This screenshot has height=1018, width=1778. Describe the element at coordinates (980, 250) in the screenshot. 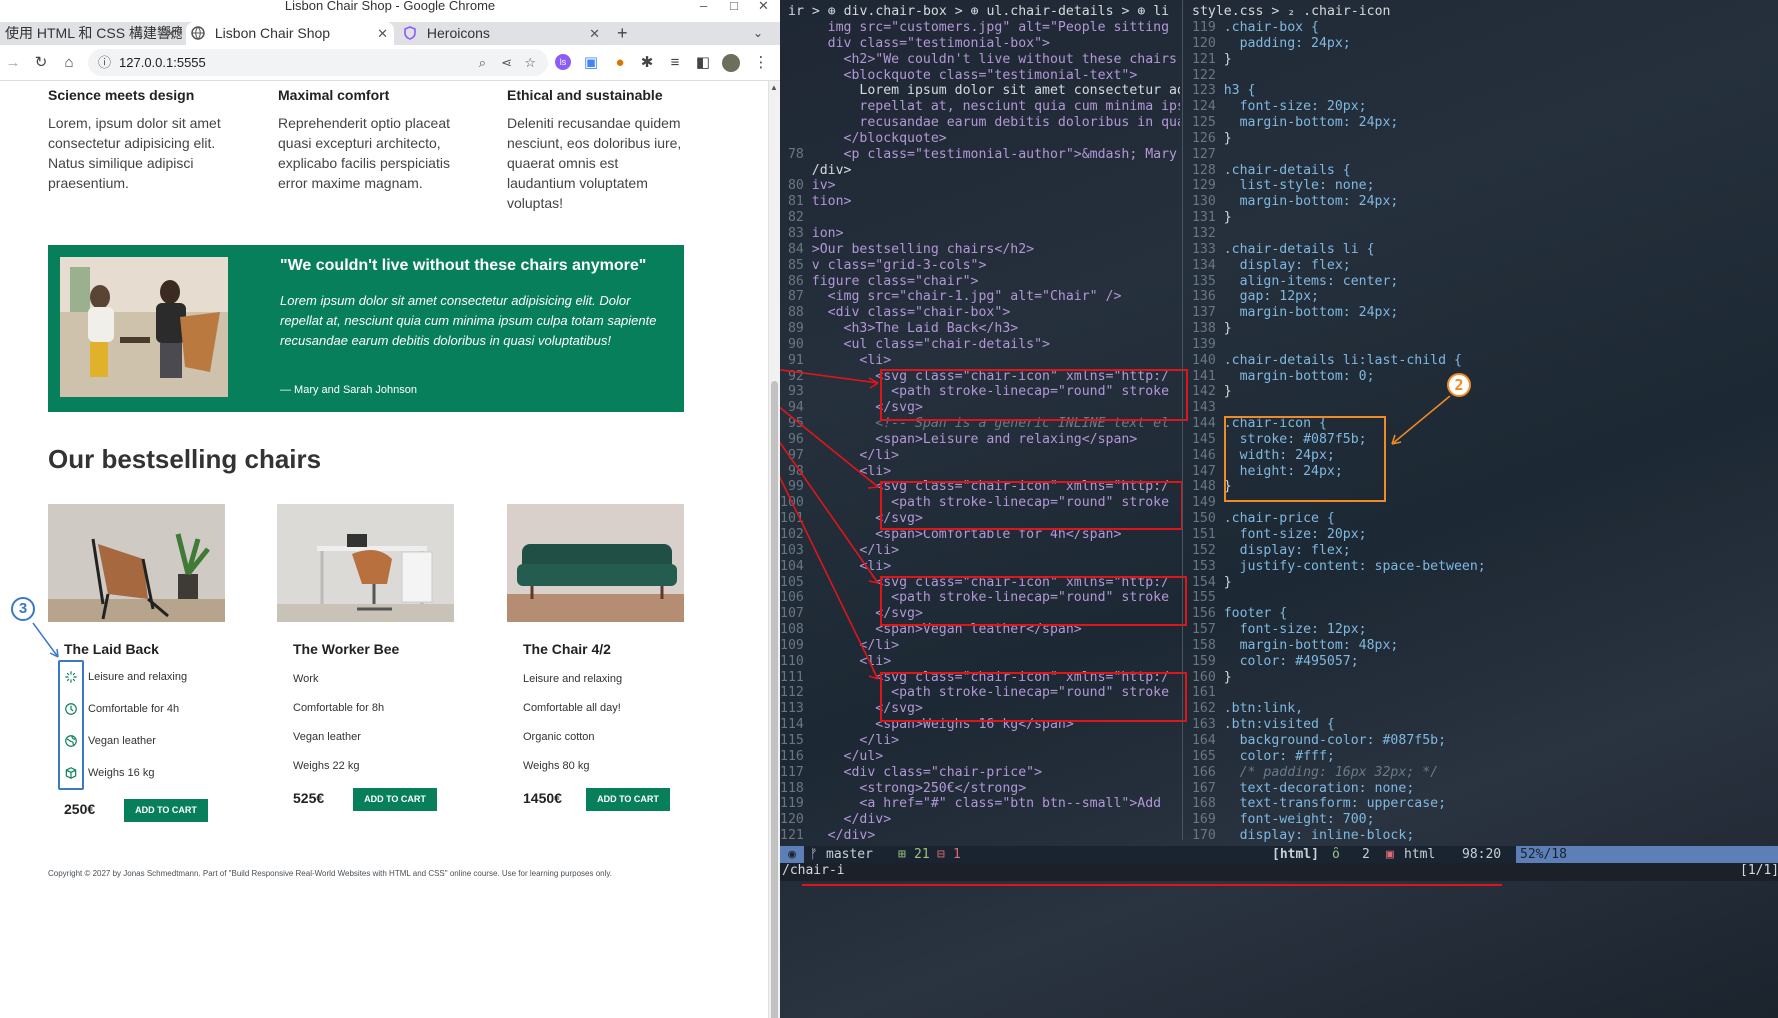

I see `code-line: 84 >Our bestselling chairs</h2>` at that location.